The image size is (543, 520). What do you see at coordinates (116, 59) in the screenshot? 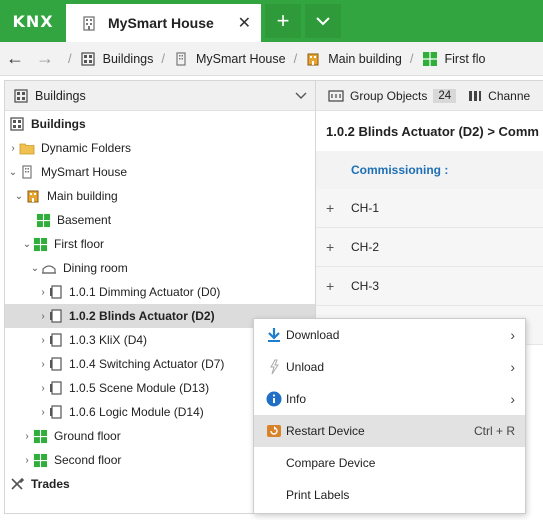
I see `breadcrumb-buildings: Buildings` at bounding box center [116, 59].